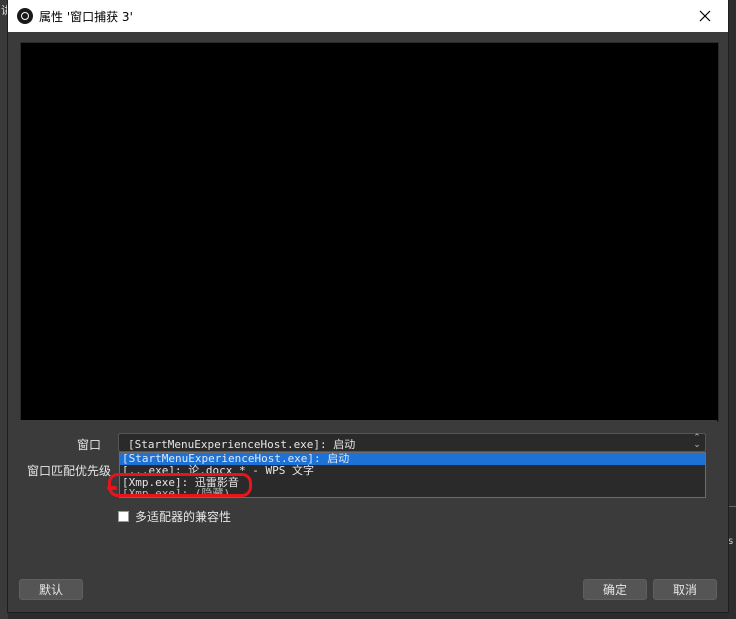  What do you see at coordinates (368, 16) in the screenshot?
I see `title-bar: 属性 '窗口捕获 3'` at bounding box center [368, 16].